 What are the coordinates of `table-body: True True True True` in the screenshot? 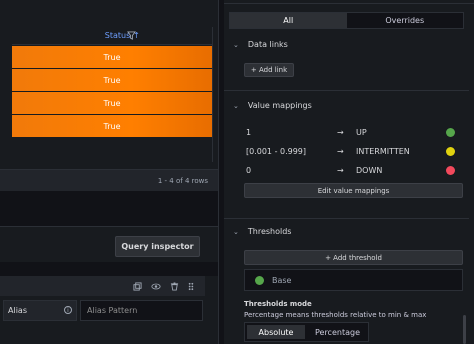 It's located at (112, 92).